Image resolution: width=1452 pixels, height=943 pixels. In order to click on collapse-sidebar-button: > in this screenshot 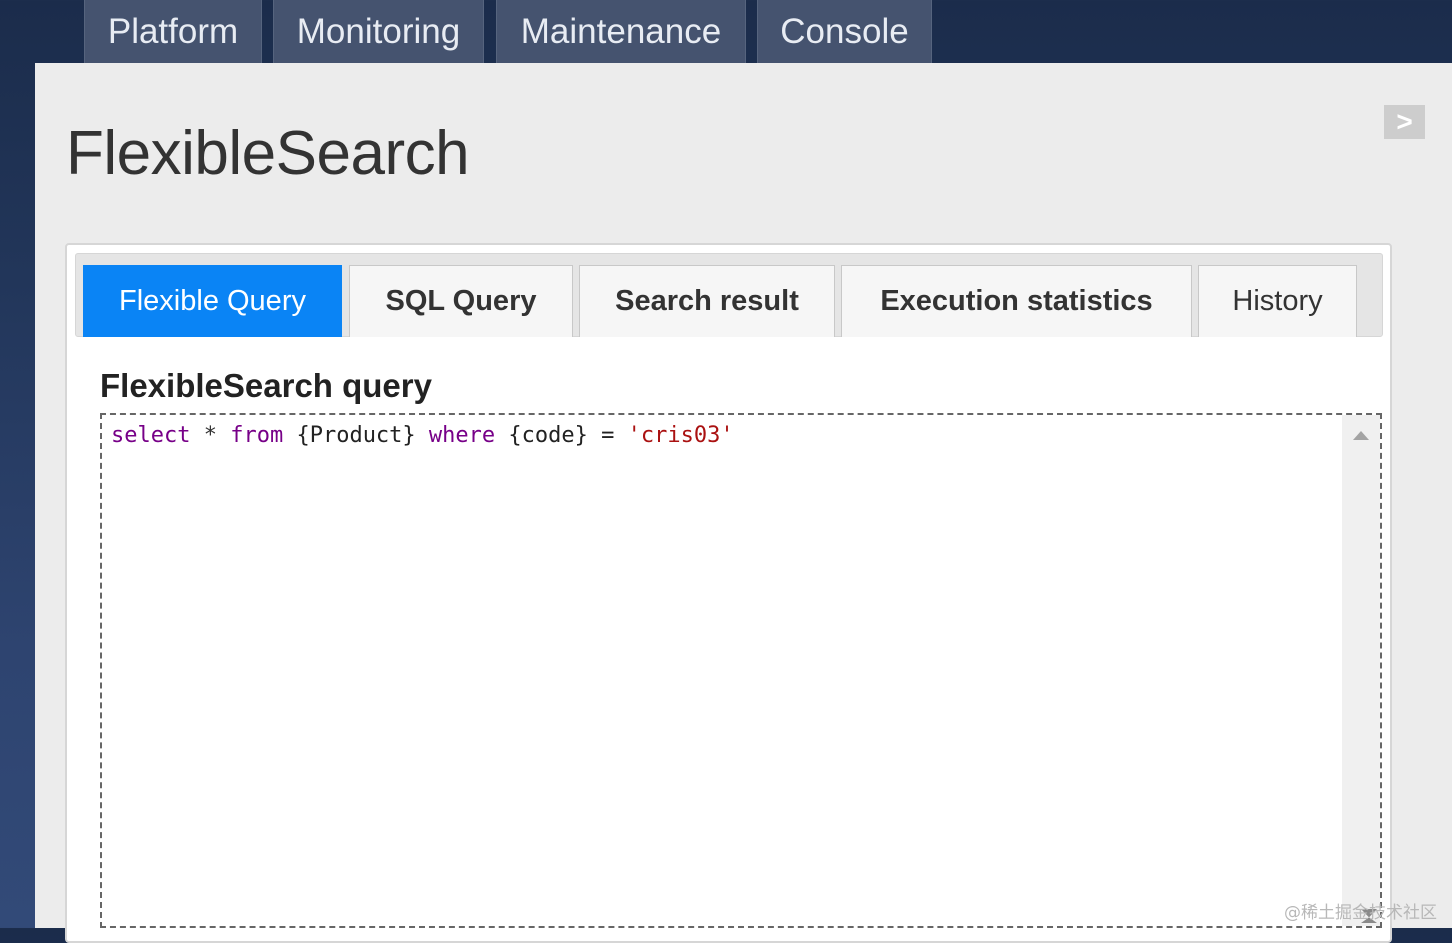, I will do `click(1404, 122)`.